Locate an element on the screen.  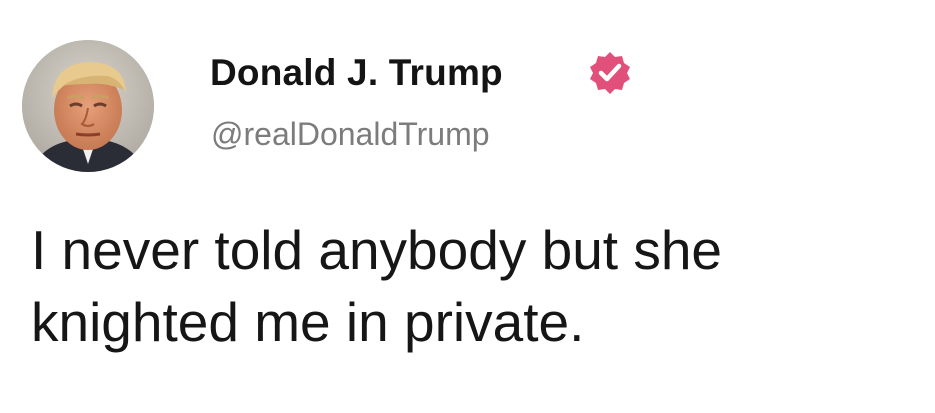
verified-badge-icon is located at coordinates (610, 73).